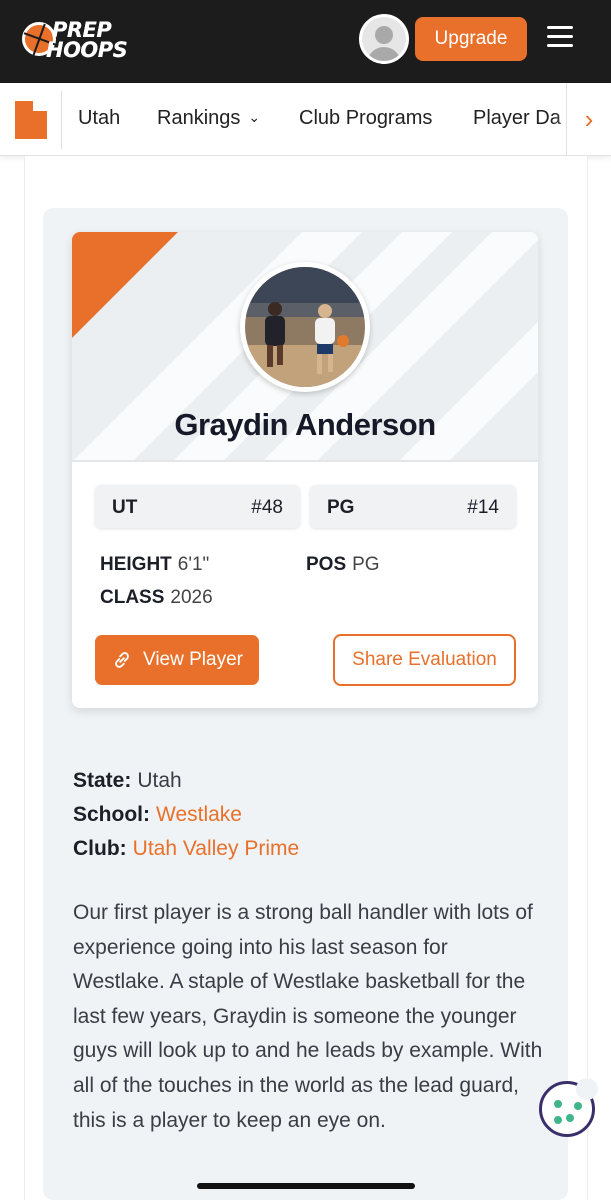 The width and height of the screenshot is (611, 1200). I want to click on club-label: Club:, so click(100, 848).